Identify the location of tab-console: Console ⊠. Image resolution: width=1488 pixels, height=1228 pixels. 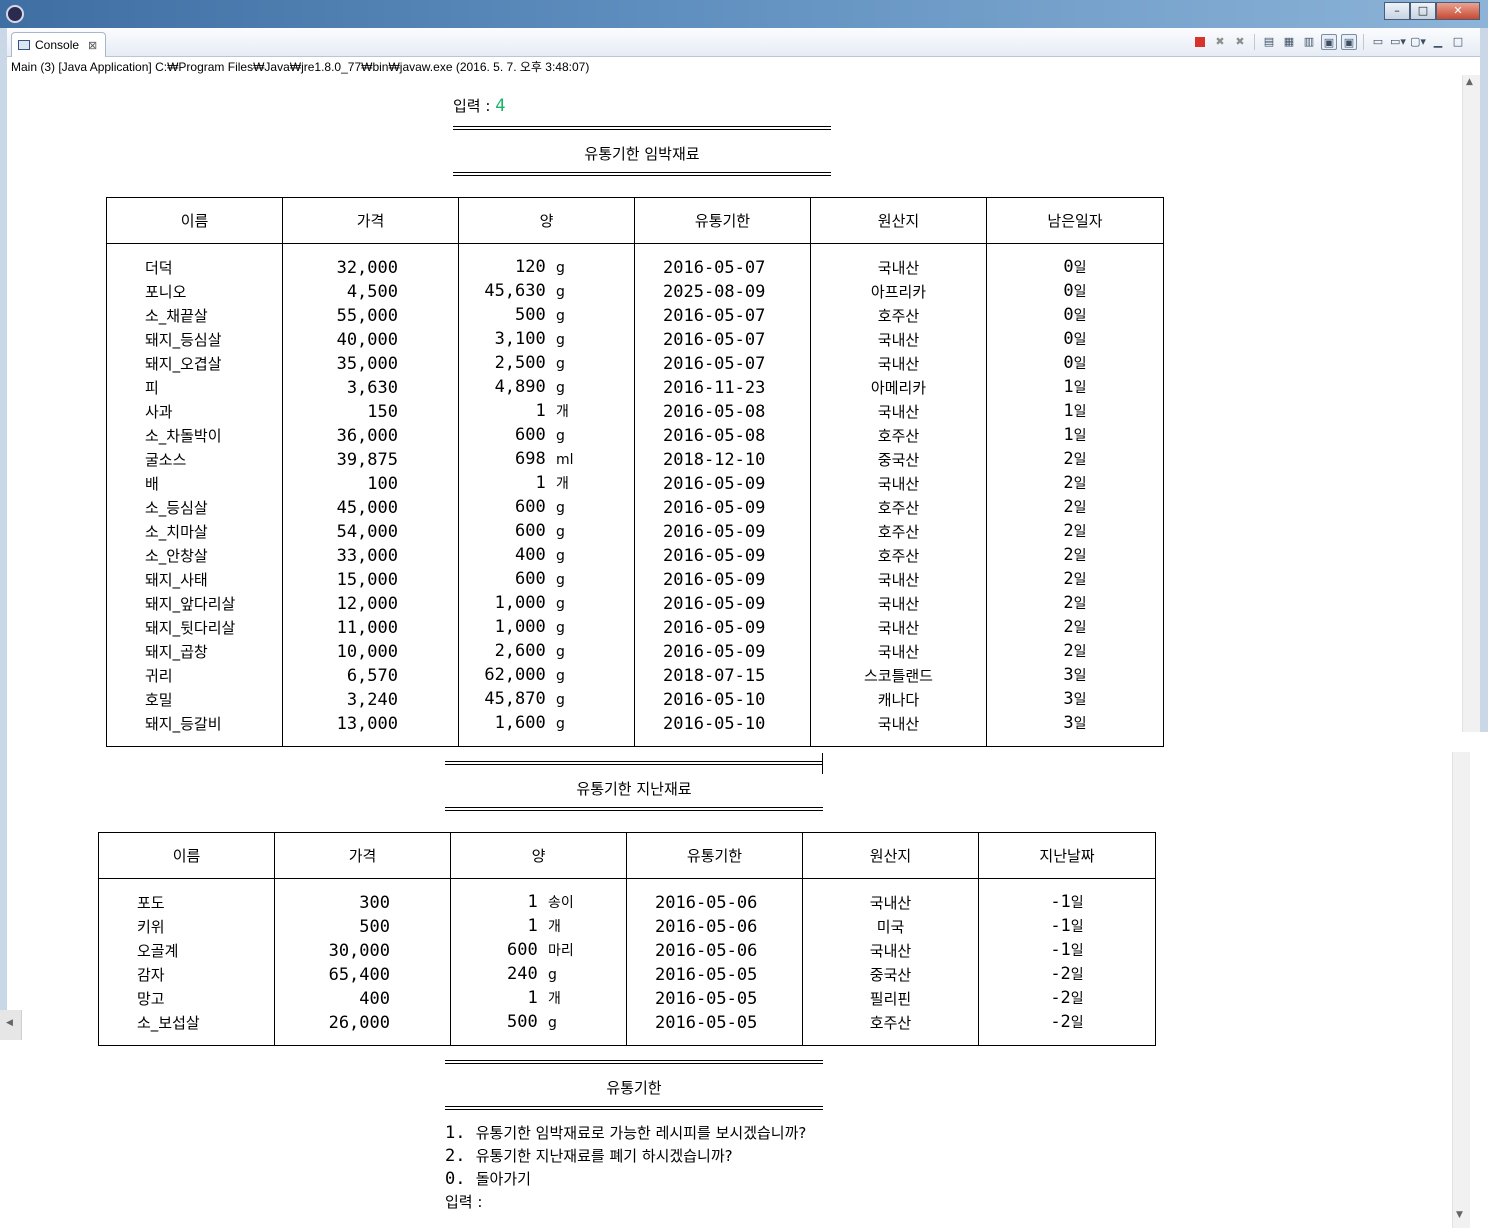
(59, 44).